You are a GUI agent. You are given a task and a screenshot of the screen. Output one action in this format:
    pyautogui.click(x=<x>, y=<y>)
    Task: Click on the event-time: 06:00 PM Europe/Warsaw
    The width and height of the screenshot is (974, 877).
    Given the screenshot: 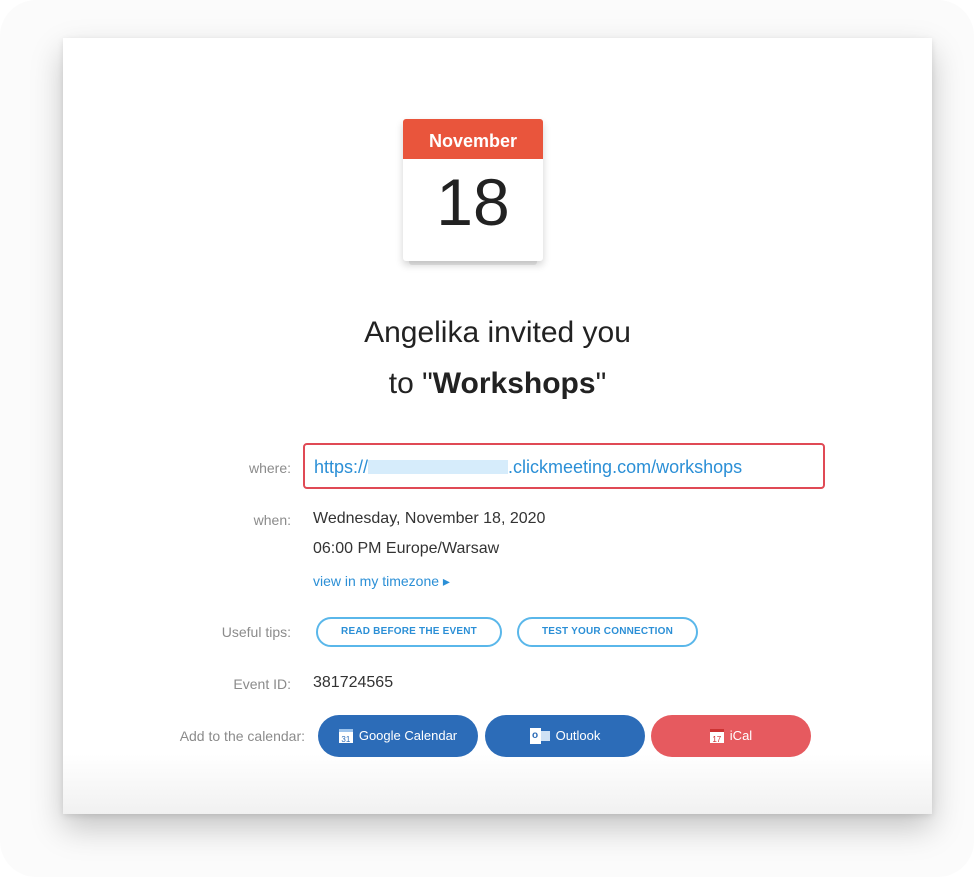 What is the action you would take?
    pyautogui.click(x=406, y=548)
    